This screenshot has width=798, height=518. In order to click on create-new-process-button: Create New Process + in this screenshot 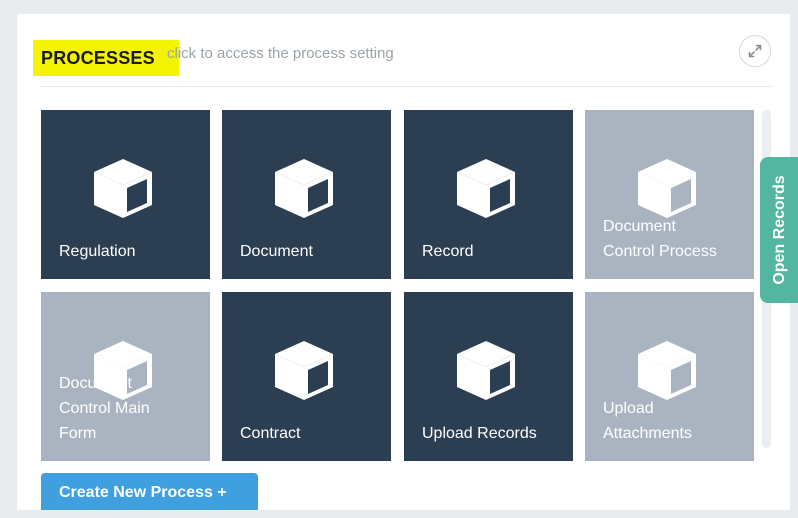, I will do `click(149, 491)`.